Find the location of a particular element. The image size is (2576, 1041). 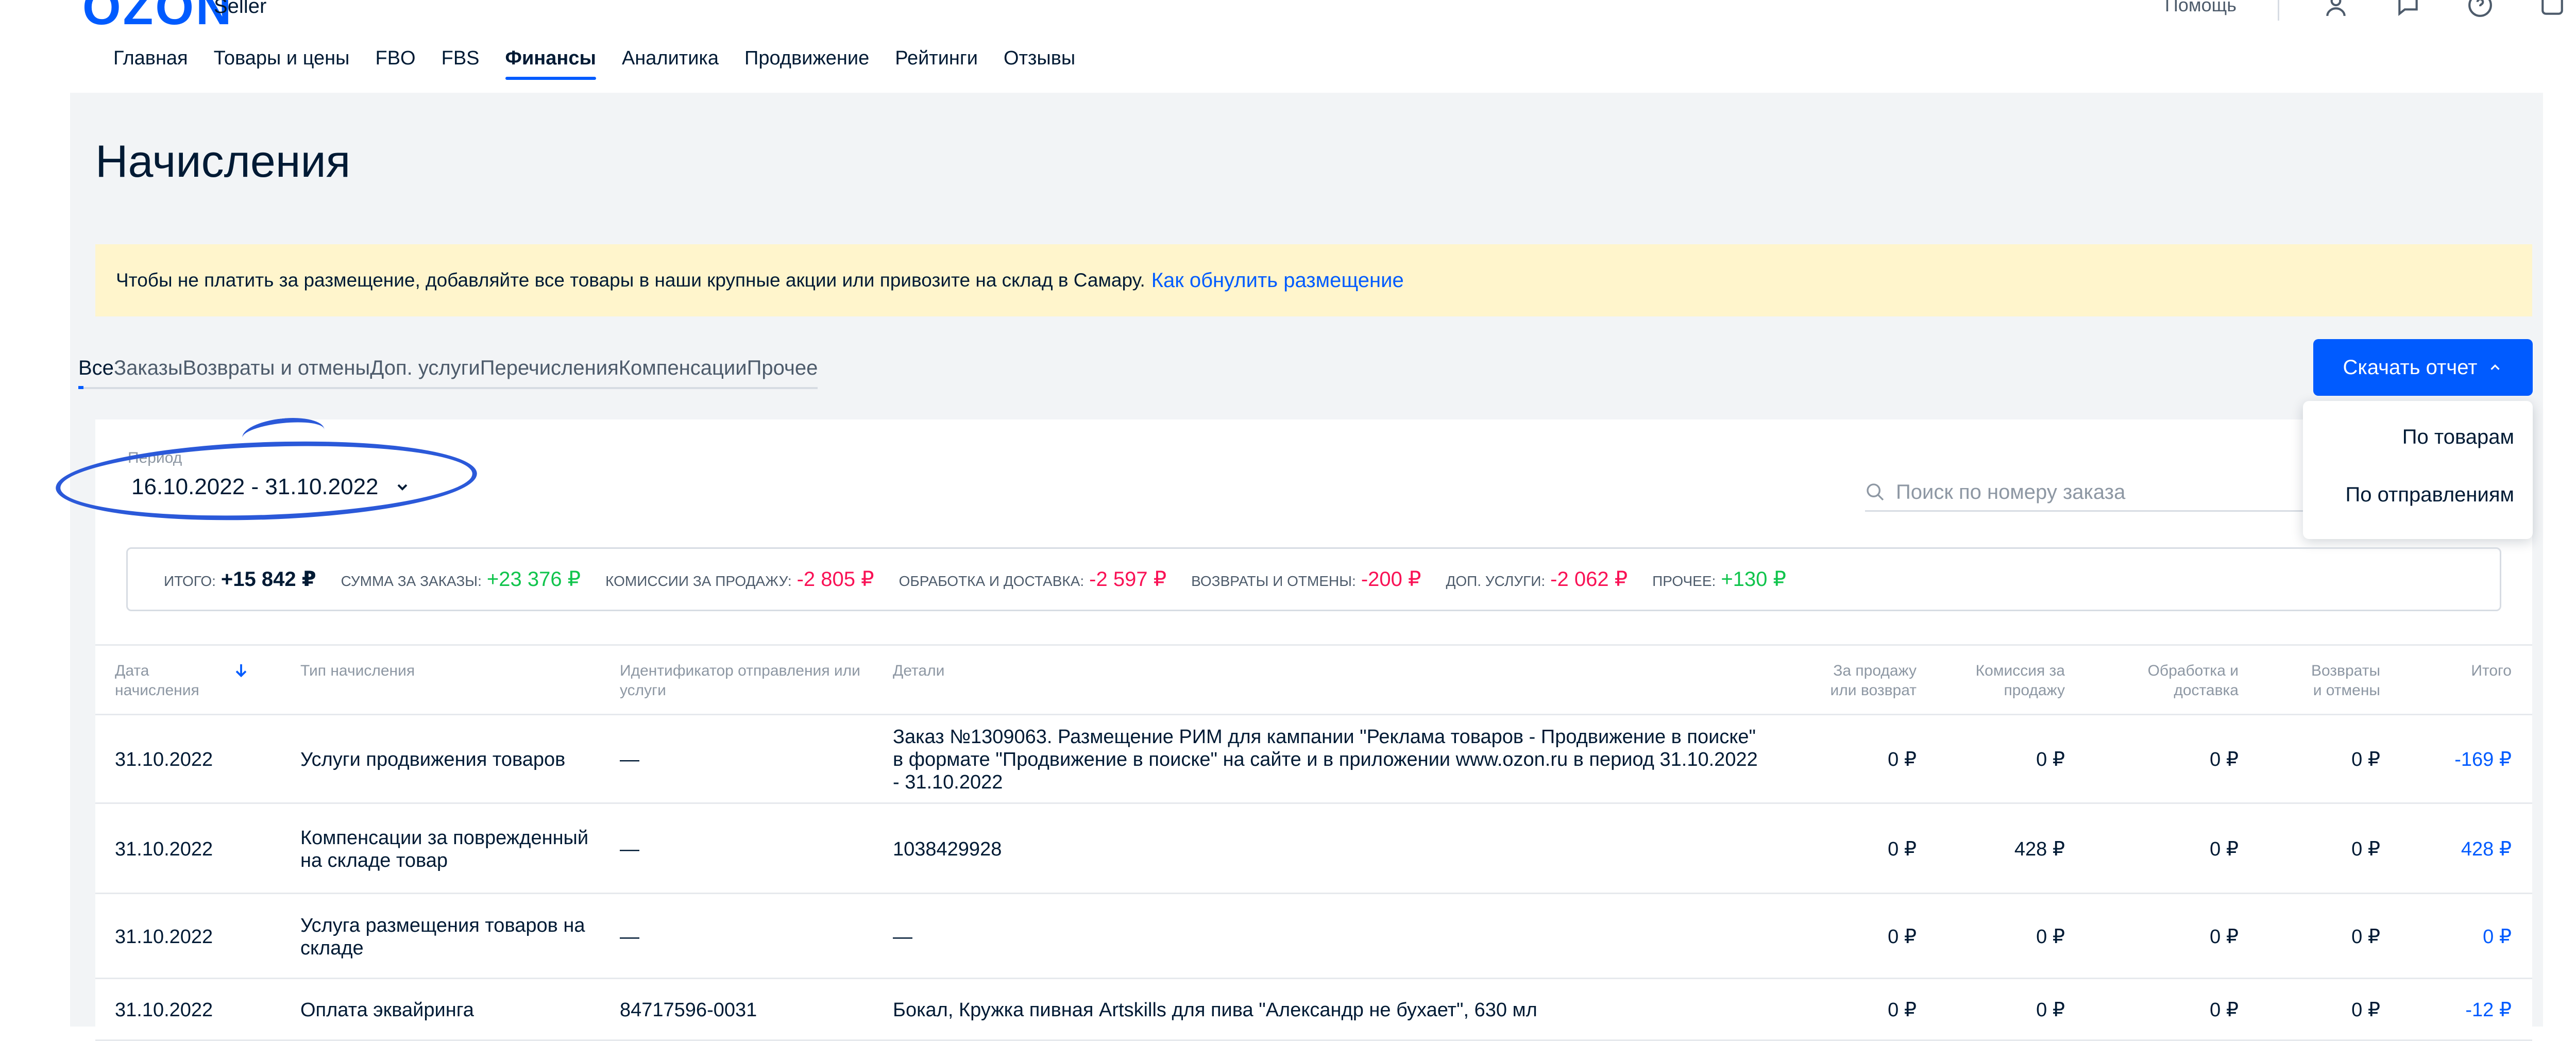

col-commission: Комиссия за продажу is located at coordinates (2020, 680).